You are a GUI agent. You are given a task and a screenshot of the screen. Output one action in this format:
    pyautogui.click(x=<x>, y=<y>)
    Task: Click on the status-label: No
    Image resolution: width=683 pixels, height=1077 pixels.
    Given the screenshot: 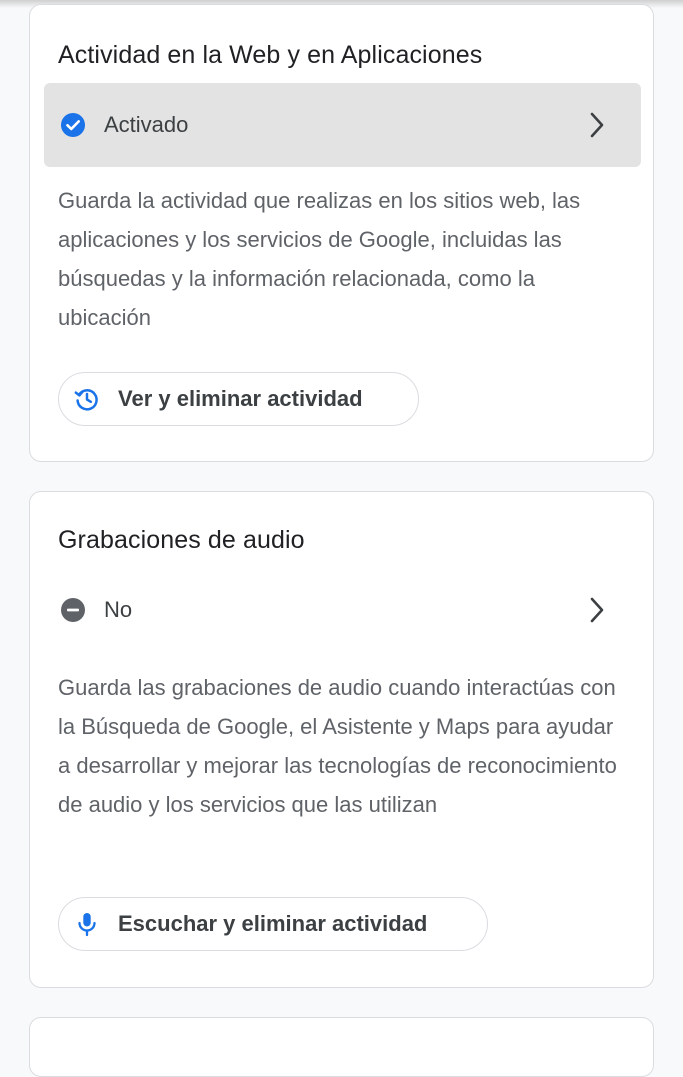 What is the action you would take?
    pyautogui.click(x=118, y=609)
    